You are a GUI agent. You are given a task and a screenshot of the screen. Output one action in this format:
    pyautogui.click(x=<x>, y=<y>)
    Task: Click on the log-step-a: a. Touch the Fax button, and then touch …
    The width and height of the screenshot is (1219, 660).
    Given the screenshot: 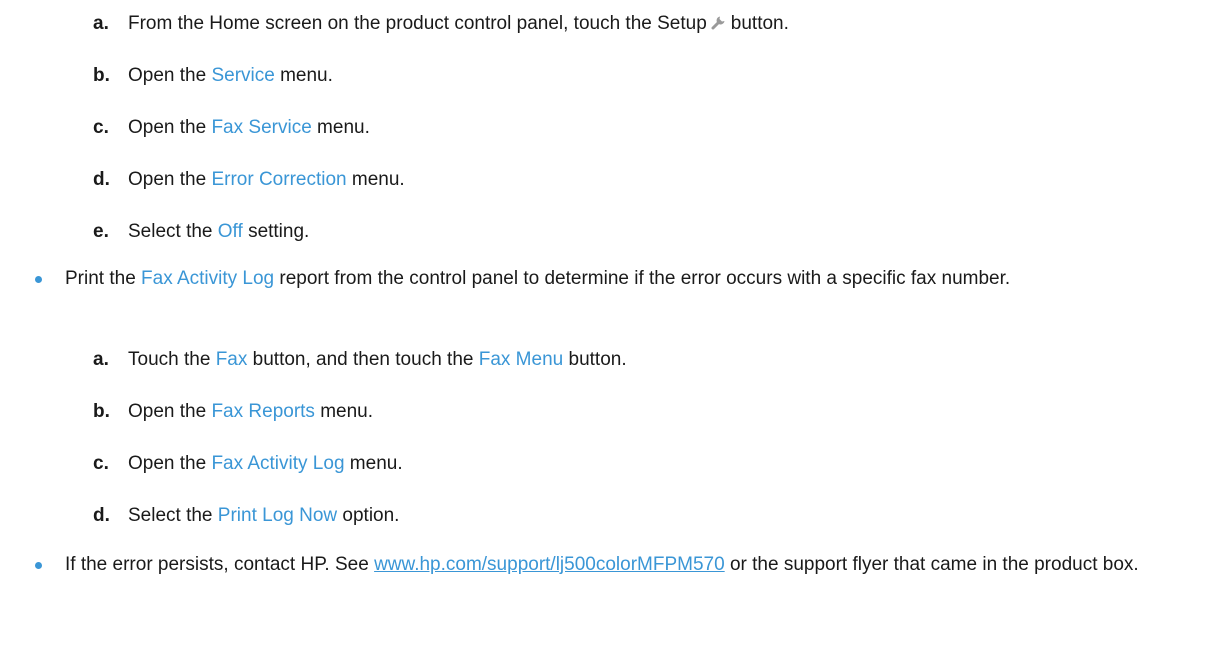 What is the action you would take?
    pyautogui.click(x=360, y=360)
    